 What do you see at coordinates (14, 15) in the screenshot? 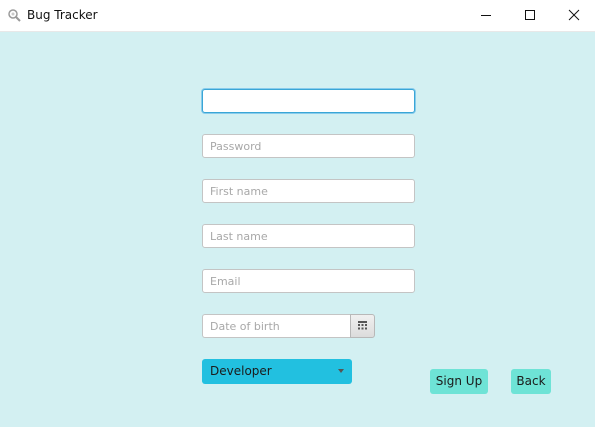
I see `bug-magnifier-icon` at bounding box center [14, 15].